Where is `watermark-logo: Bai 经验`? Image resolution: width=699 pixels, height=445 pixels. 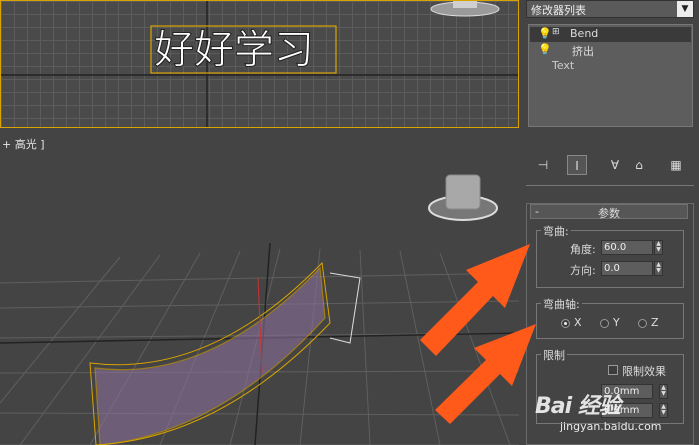
watermark-logo: Bai 经验 is located at coordinates (578, 406).